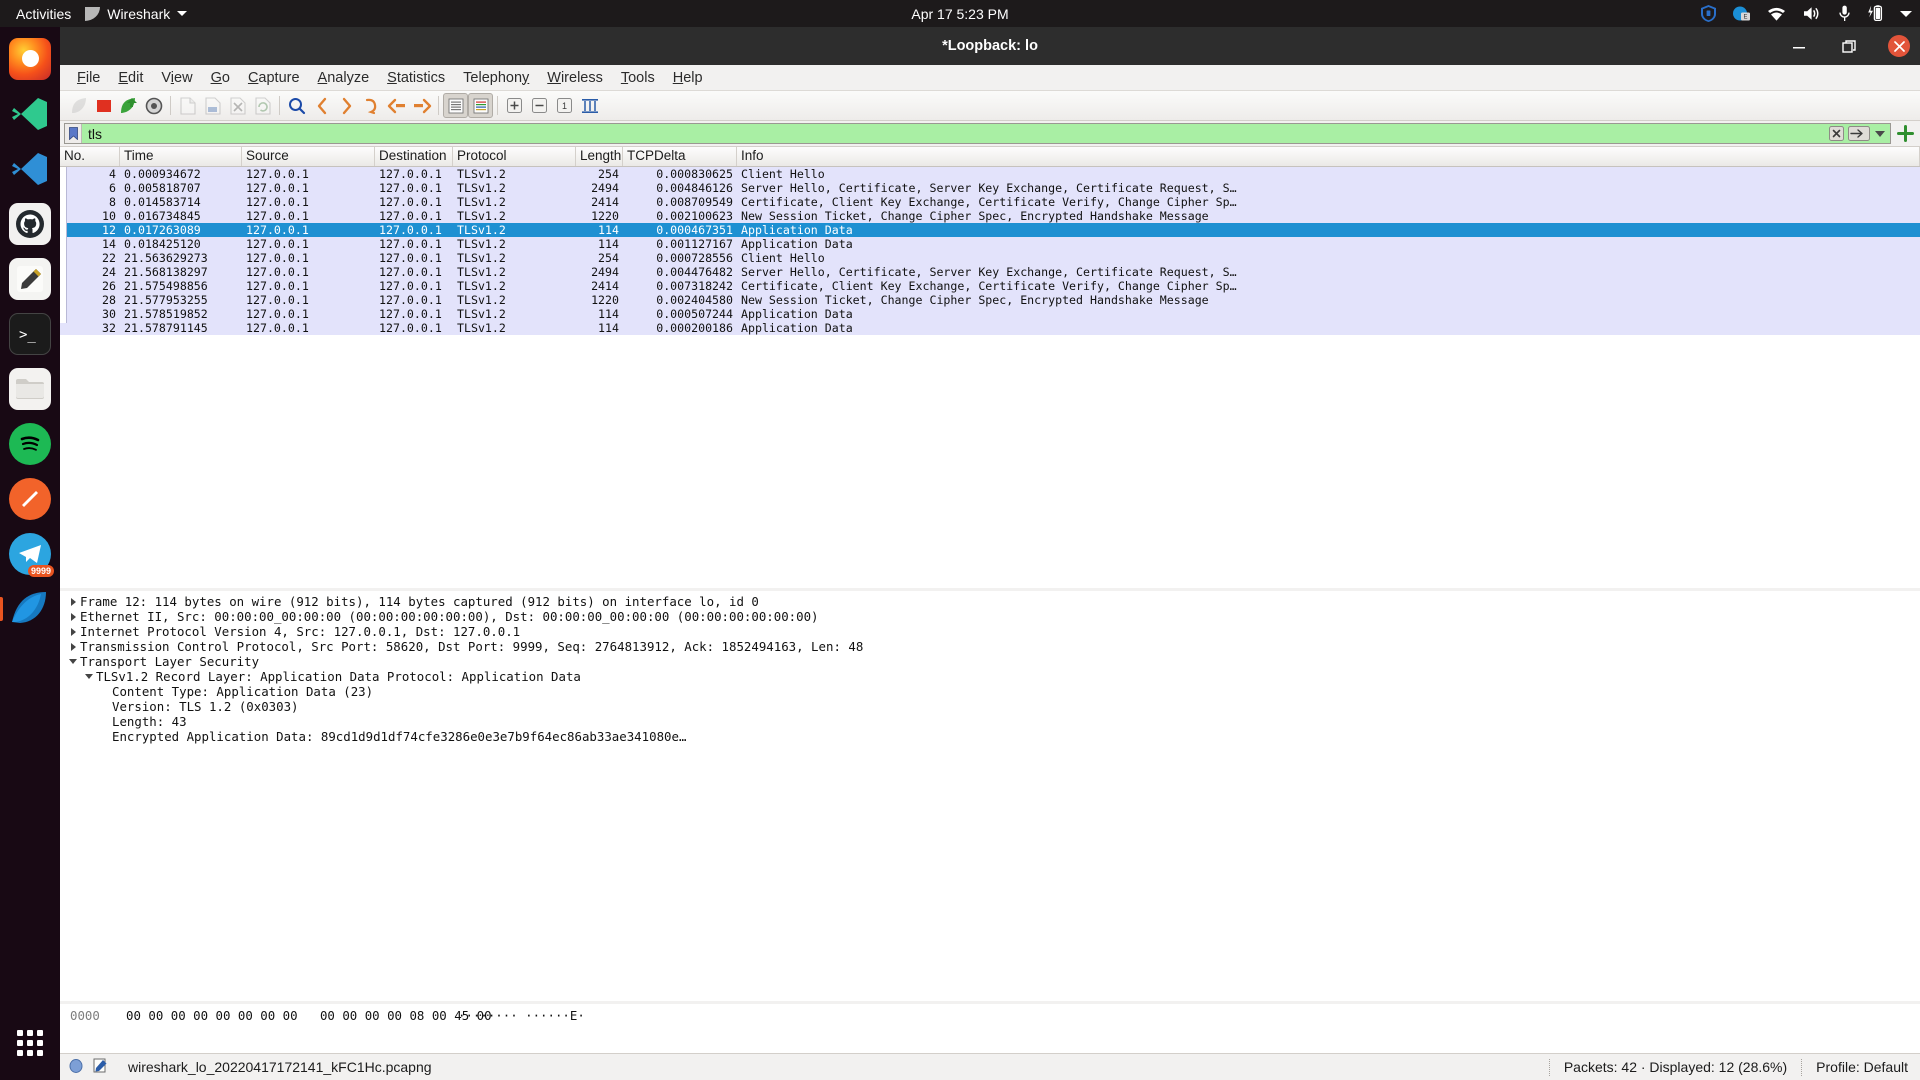 The height and width of the screenshot is (1080, 1920). Describe the element at coordinates (321, 105) in the screenshot. I see `go-back-icon` at that location.